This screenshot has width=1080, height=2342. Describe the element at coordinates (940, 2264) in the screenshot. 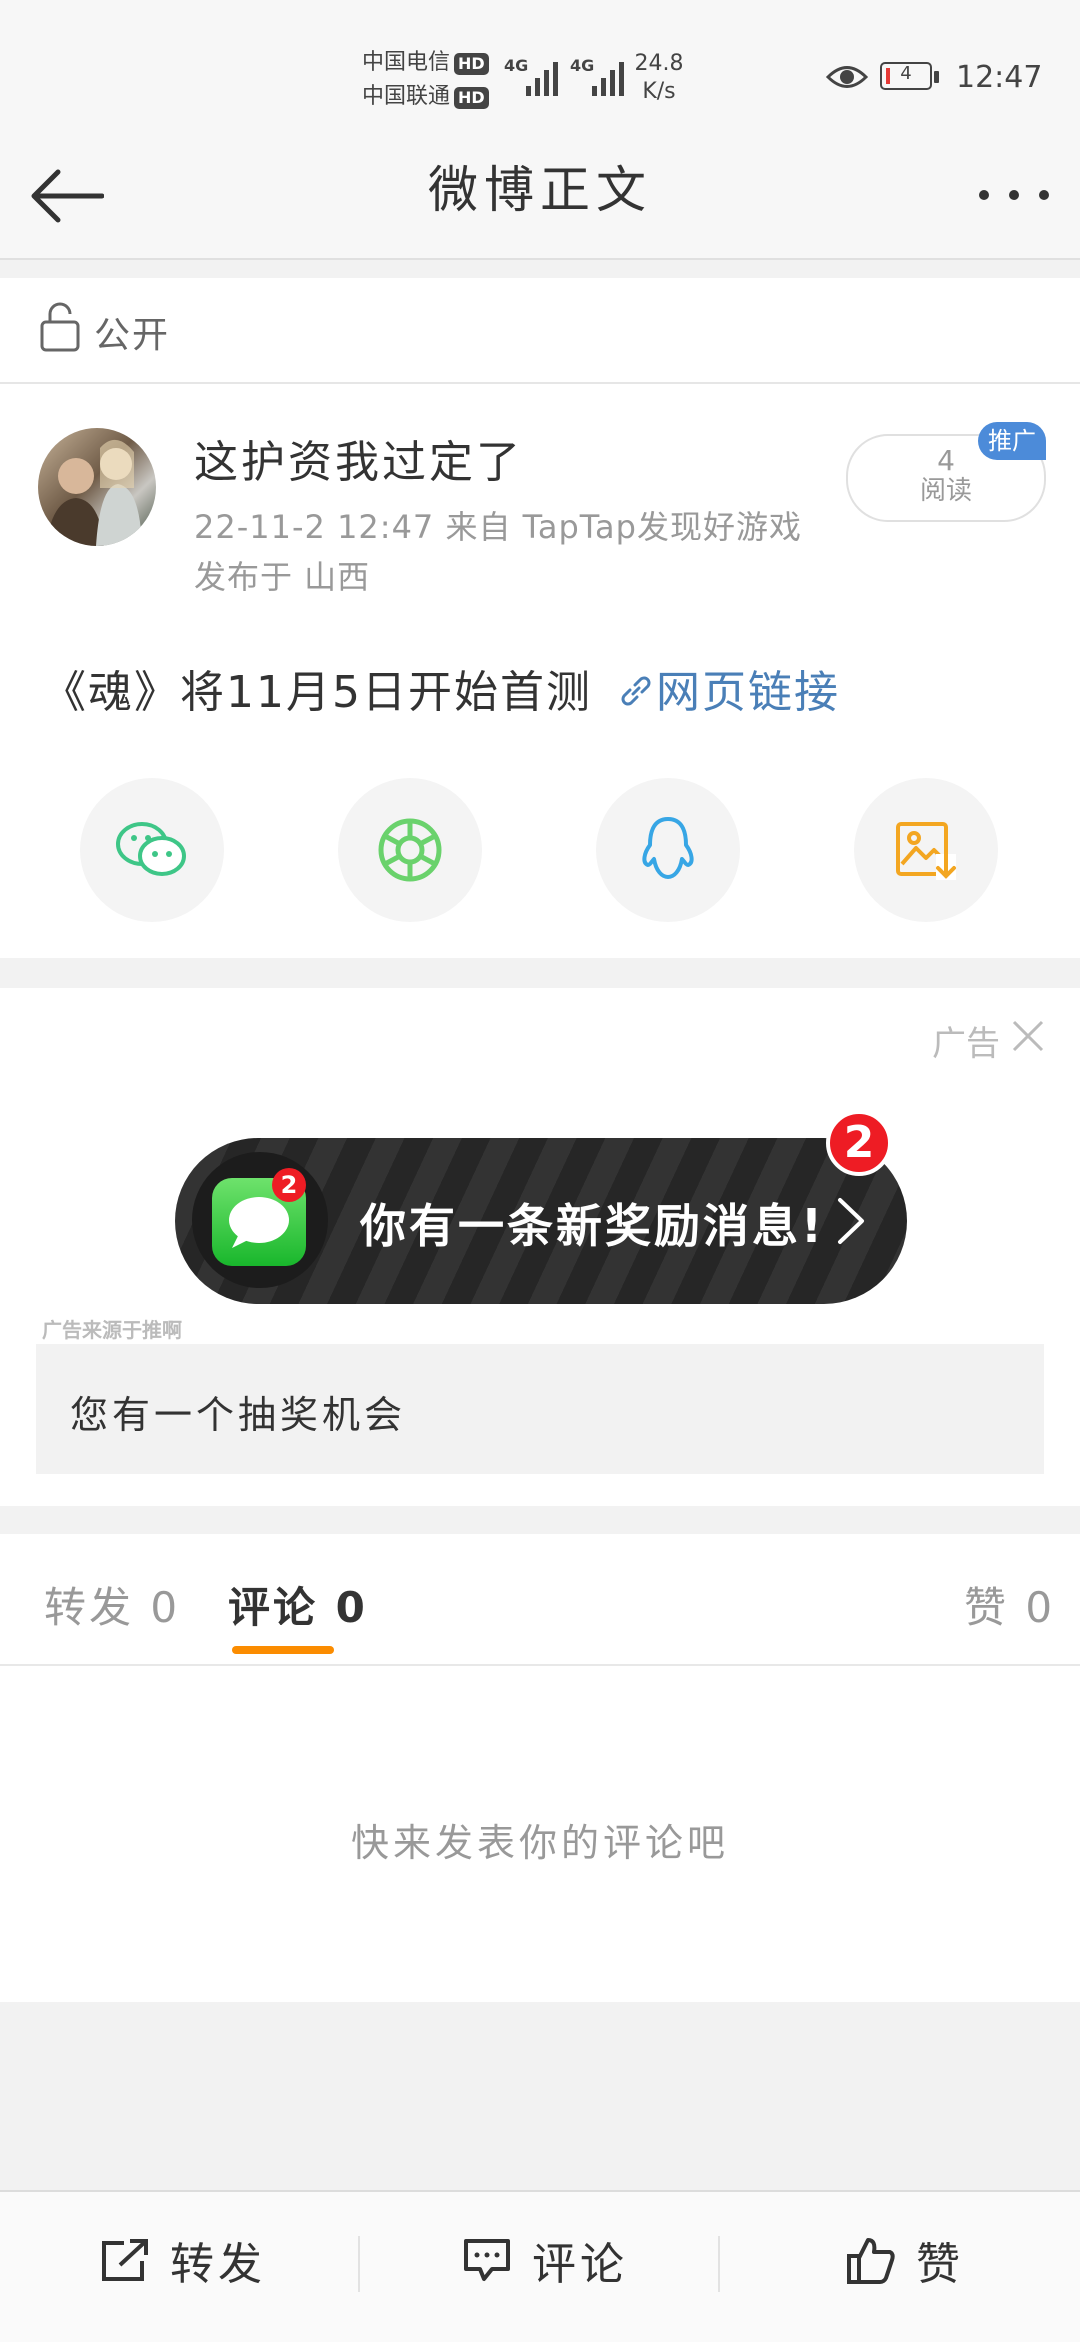

I see `like-label: 赞` at that location.